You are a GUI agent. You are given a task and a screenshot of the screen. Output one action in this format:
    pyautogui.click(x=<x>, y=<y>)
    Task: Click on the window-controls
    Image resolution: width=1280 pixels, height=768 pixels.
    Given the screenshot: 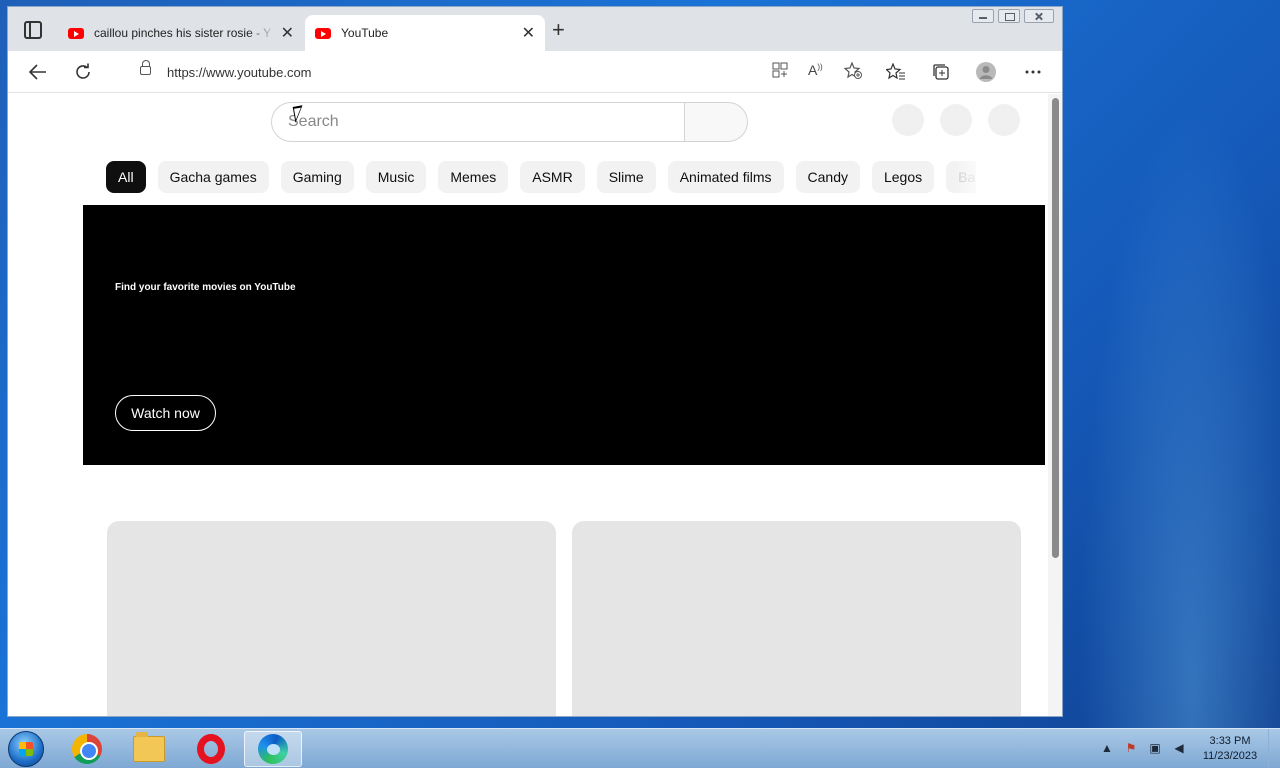 What is the action you would take?
    pyautogui.click(x=1013, y=16)
    